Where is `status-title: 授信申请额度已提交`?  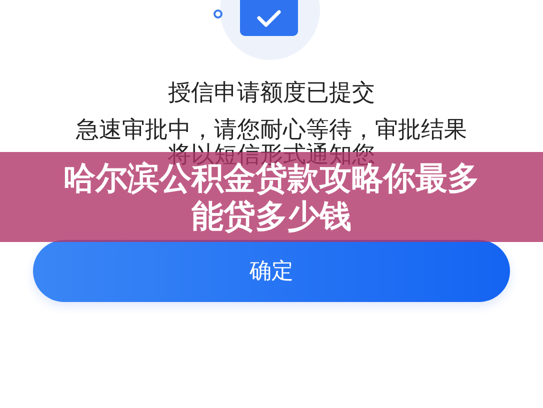 status-title: 授信申请额度已提交 is located at coordinates (271, 93).